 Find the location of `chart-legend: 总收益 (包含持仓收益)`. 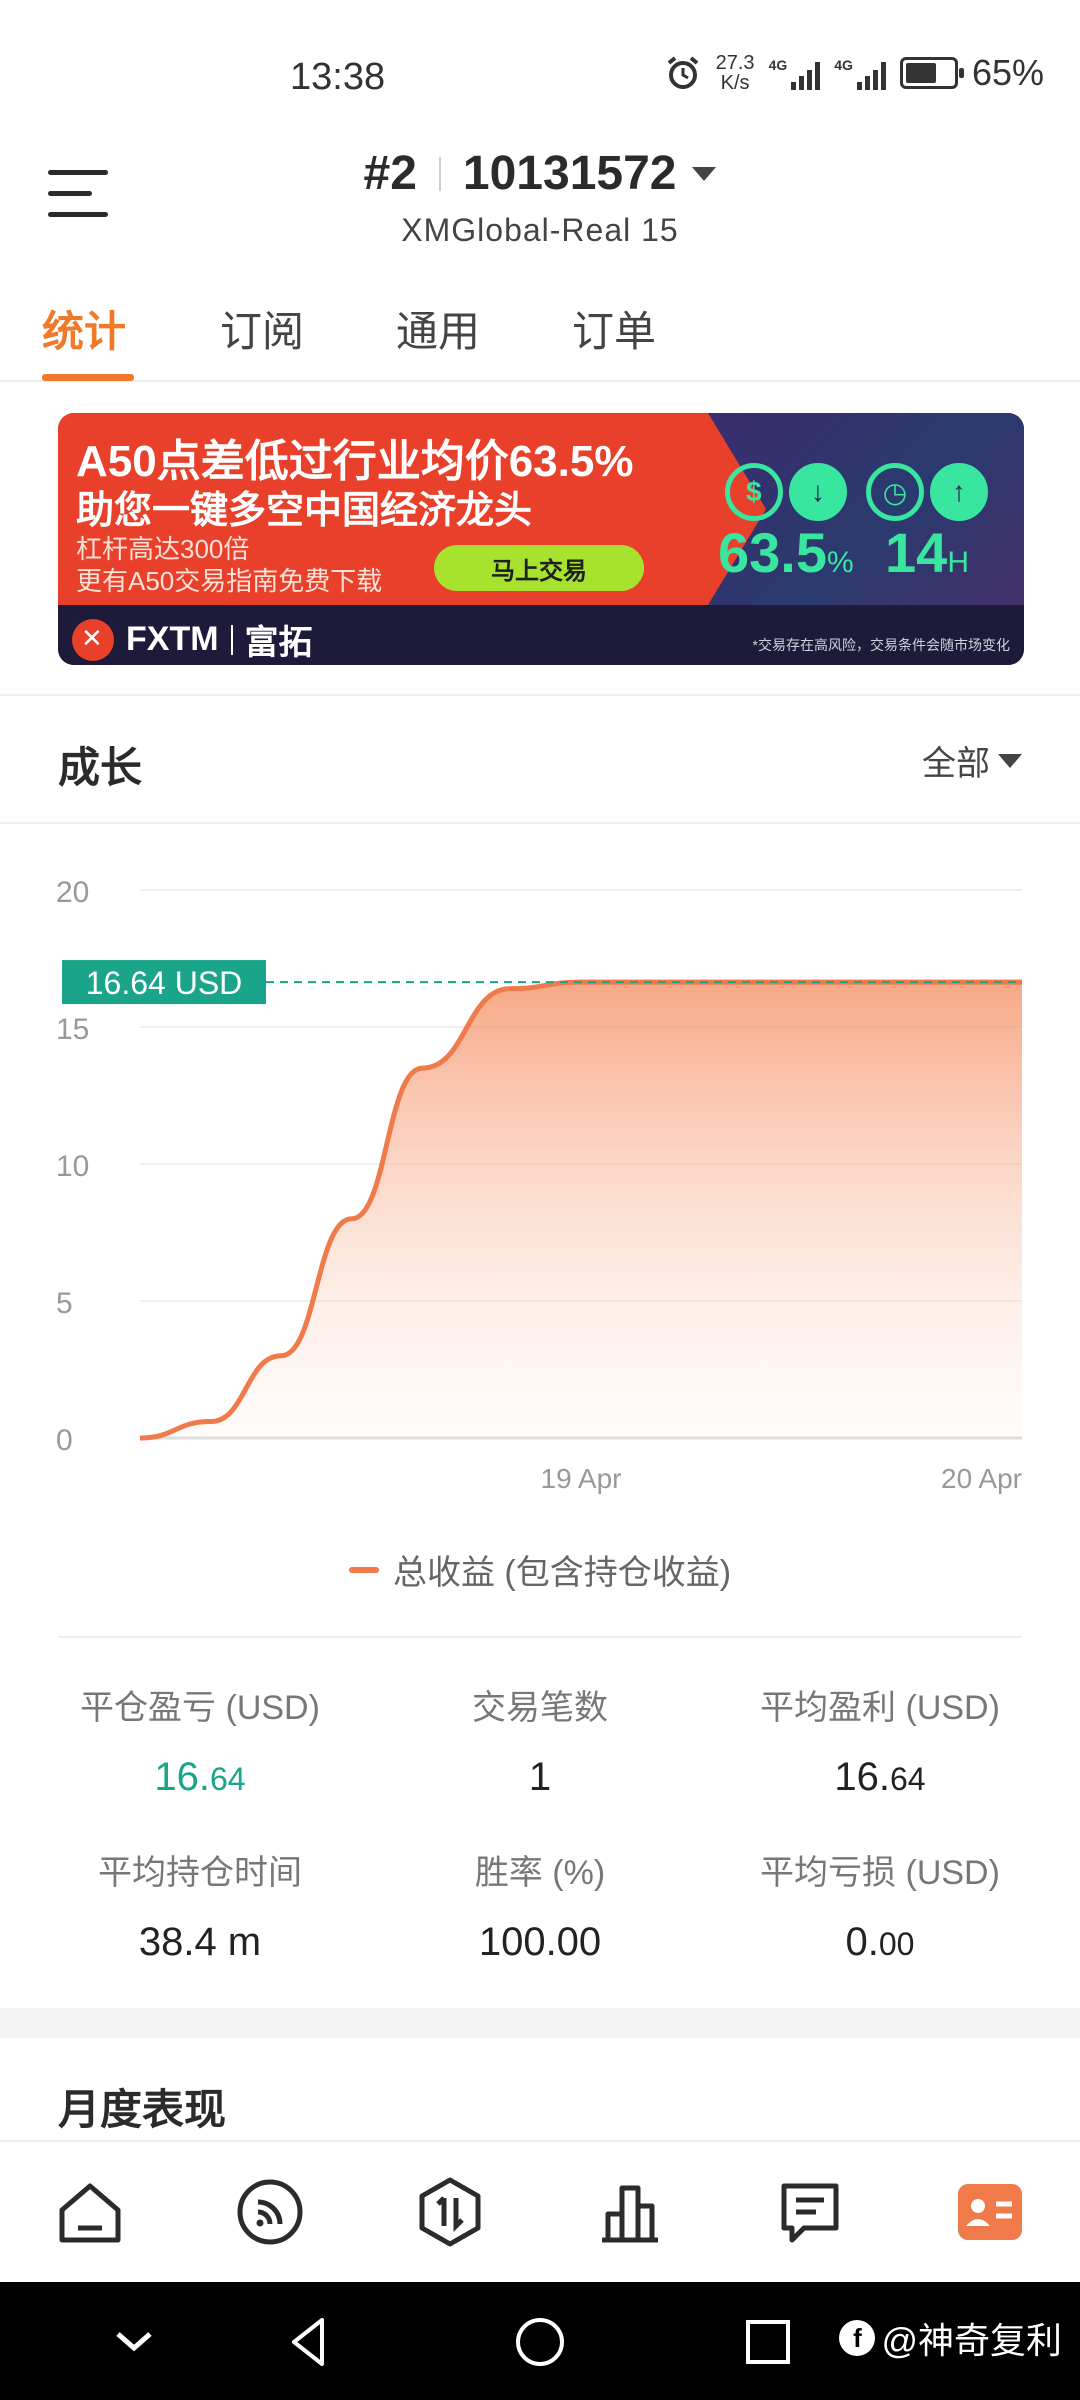

chart-legend: 总收益 (包含持仓收益) is located at coordinates (540, 1569).